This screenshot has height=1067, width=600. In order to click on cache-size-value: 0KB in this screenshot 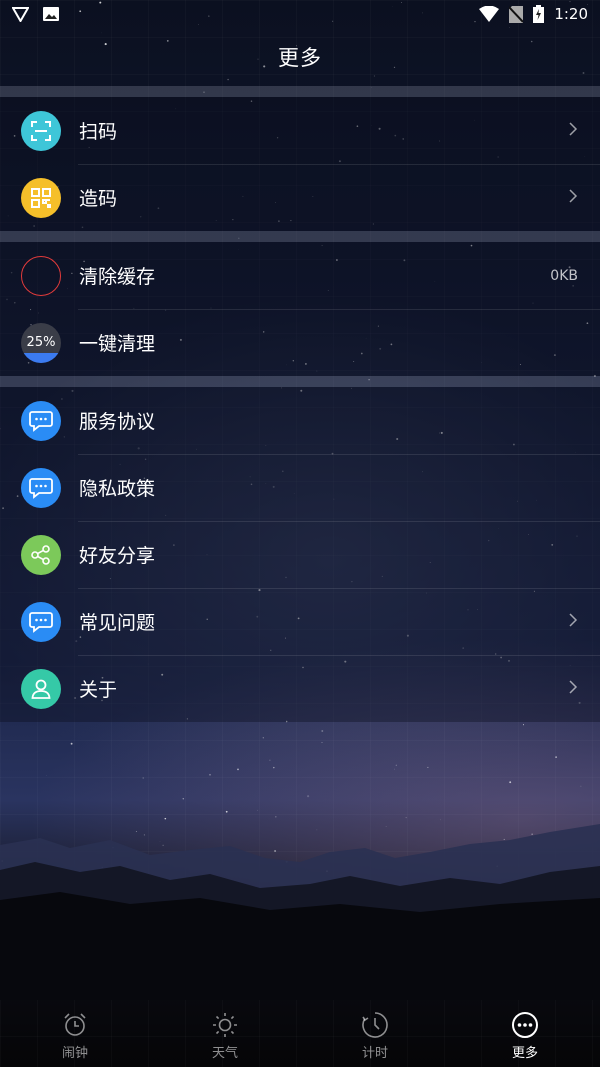, I will do `click(564, 275)`.